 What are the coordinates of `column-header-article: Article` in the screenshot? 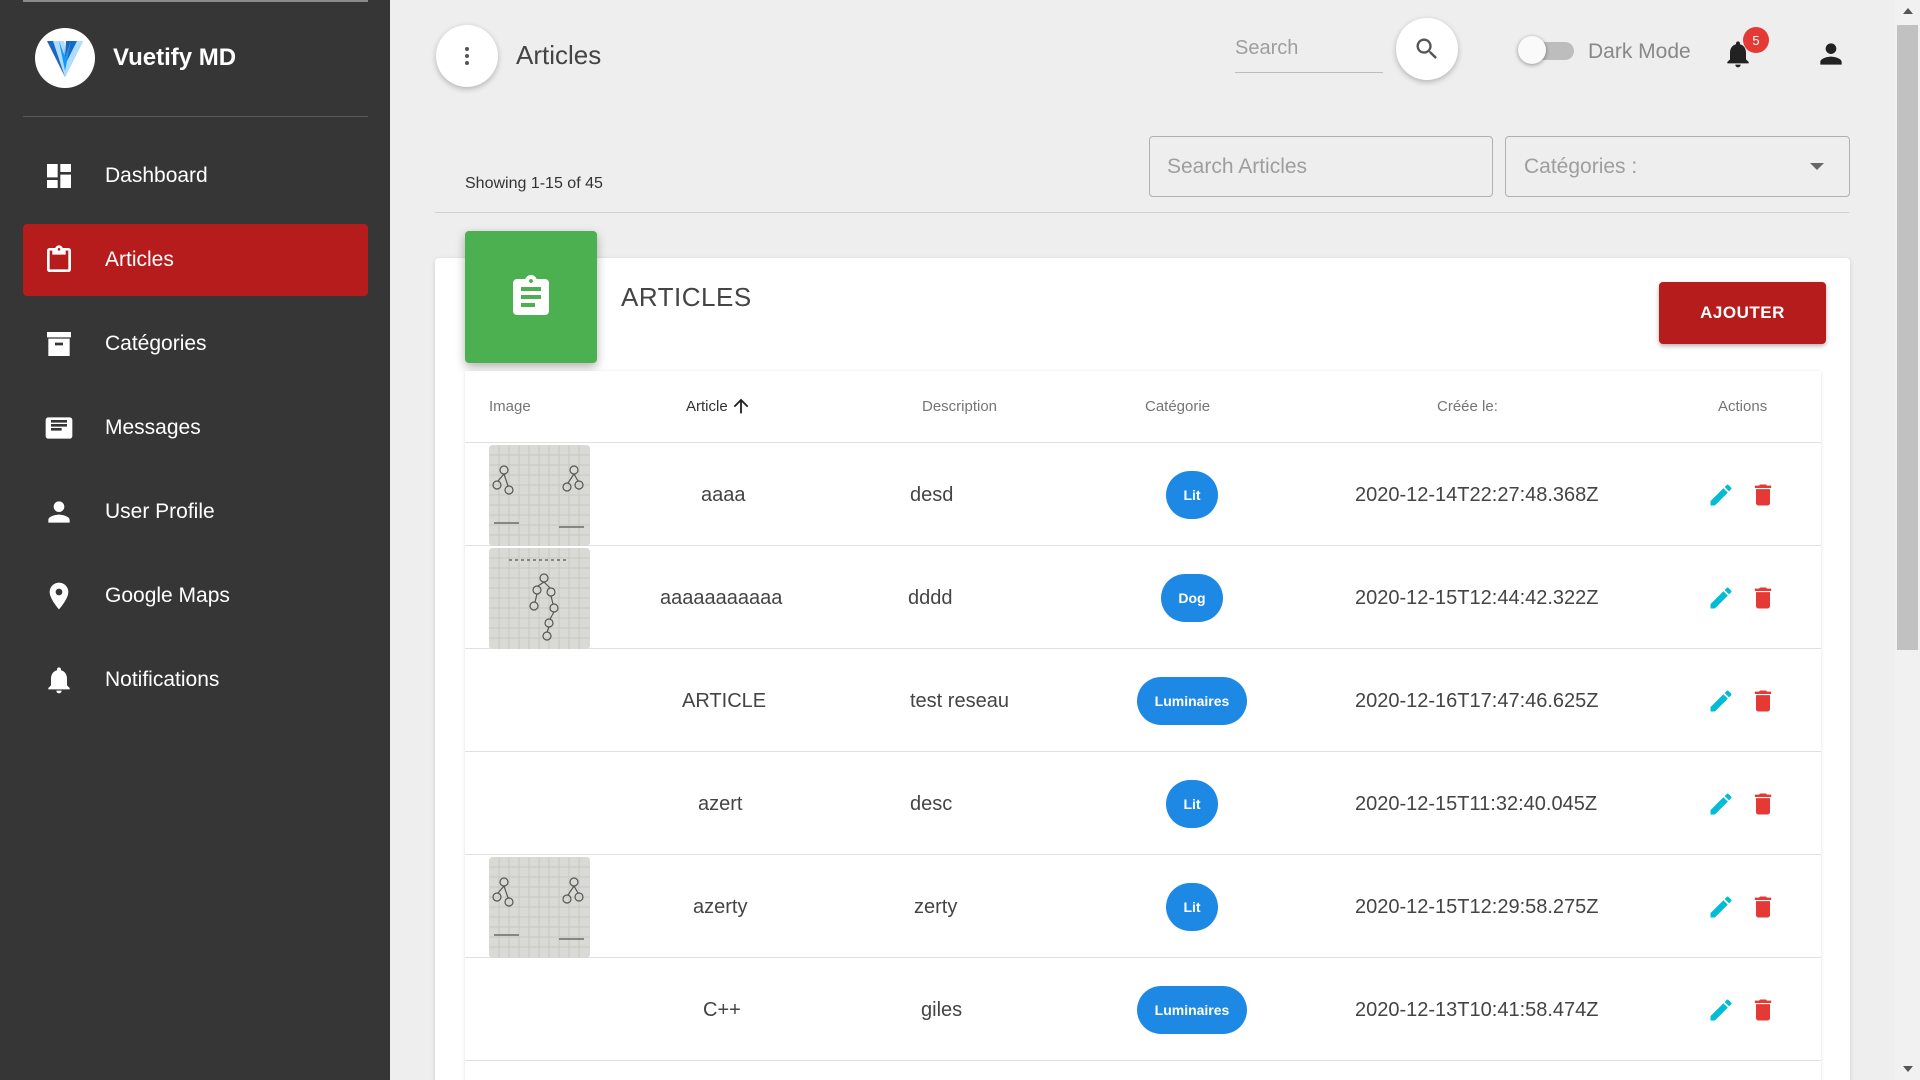 It's located at (719, 406).